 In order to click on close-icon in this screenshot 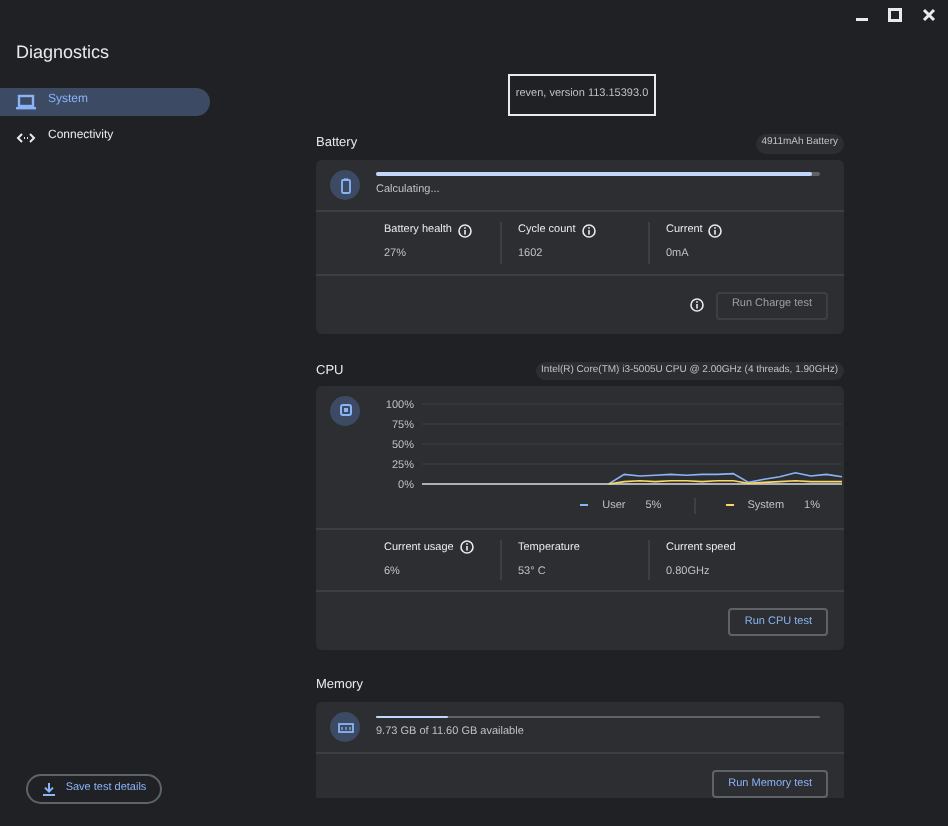, I will do `click(929, 15)`.